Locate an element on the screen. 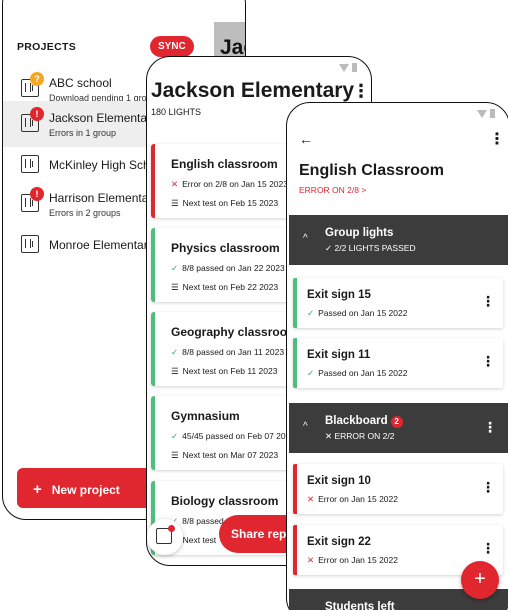  room-name: Gymnasium is located at coordinates (205, 416).